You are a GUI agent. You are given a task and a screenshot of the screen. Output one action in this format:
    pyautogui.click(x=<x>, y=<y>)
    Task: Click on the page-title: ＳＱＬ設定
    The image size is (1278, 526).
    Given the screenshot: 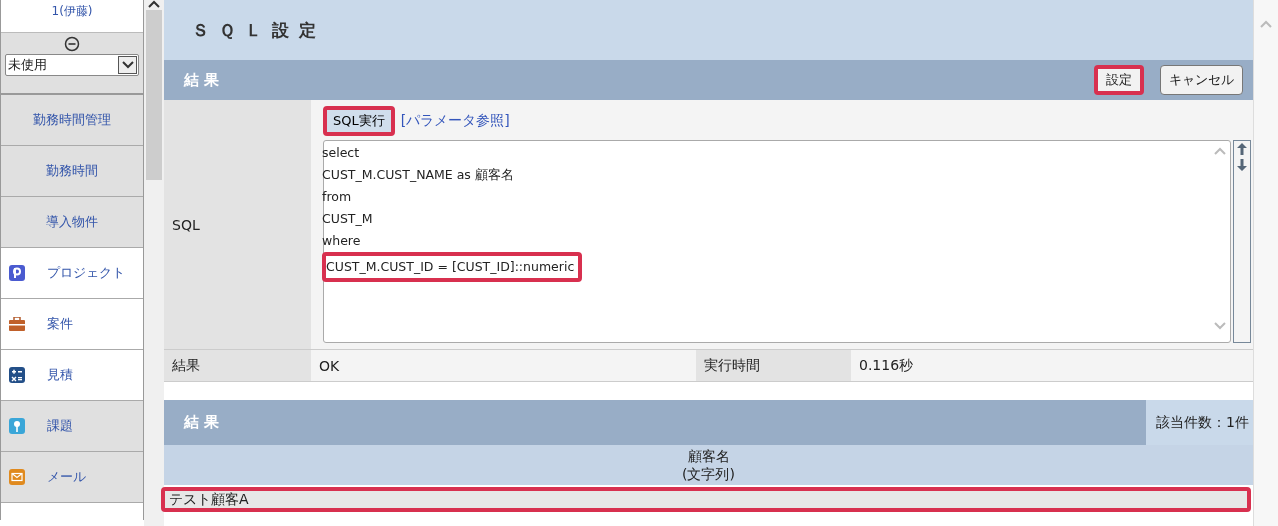 What is the action you would take?
    pyautogui.click(x=259, y=30)
    